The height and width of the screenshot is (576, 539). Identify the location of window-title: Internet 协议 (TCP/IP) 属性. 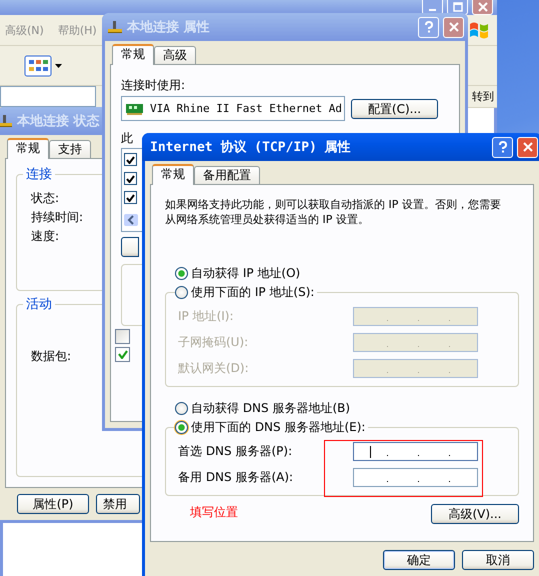
(250, 147).